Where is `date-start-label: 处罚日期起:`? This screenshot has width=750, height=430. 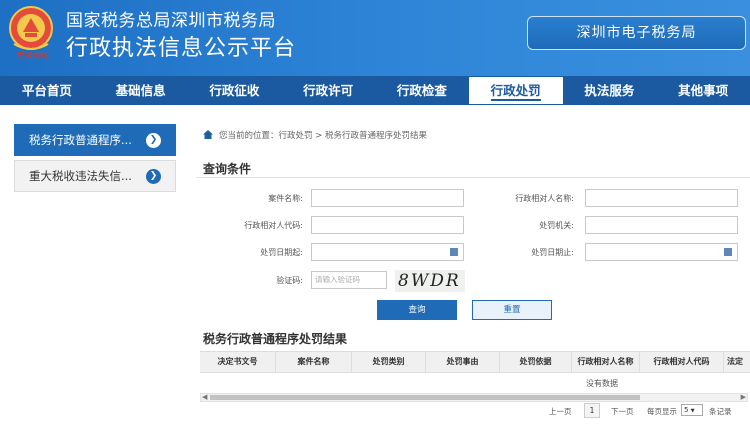 date-start-label: 处罚日期起: is located at coordinates (281, 252).